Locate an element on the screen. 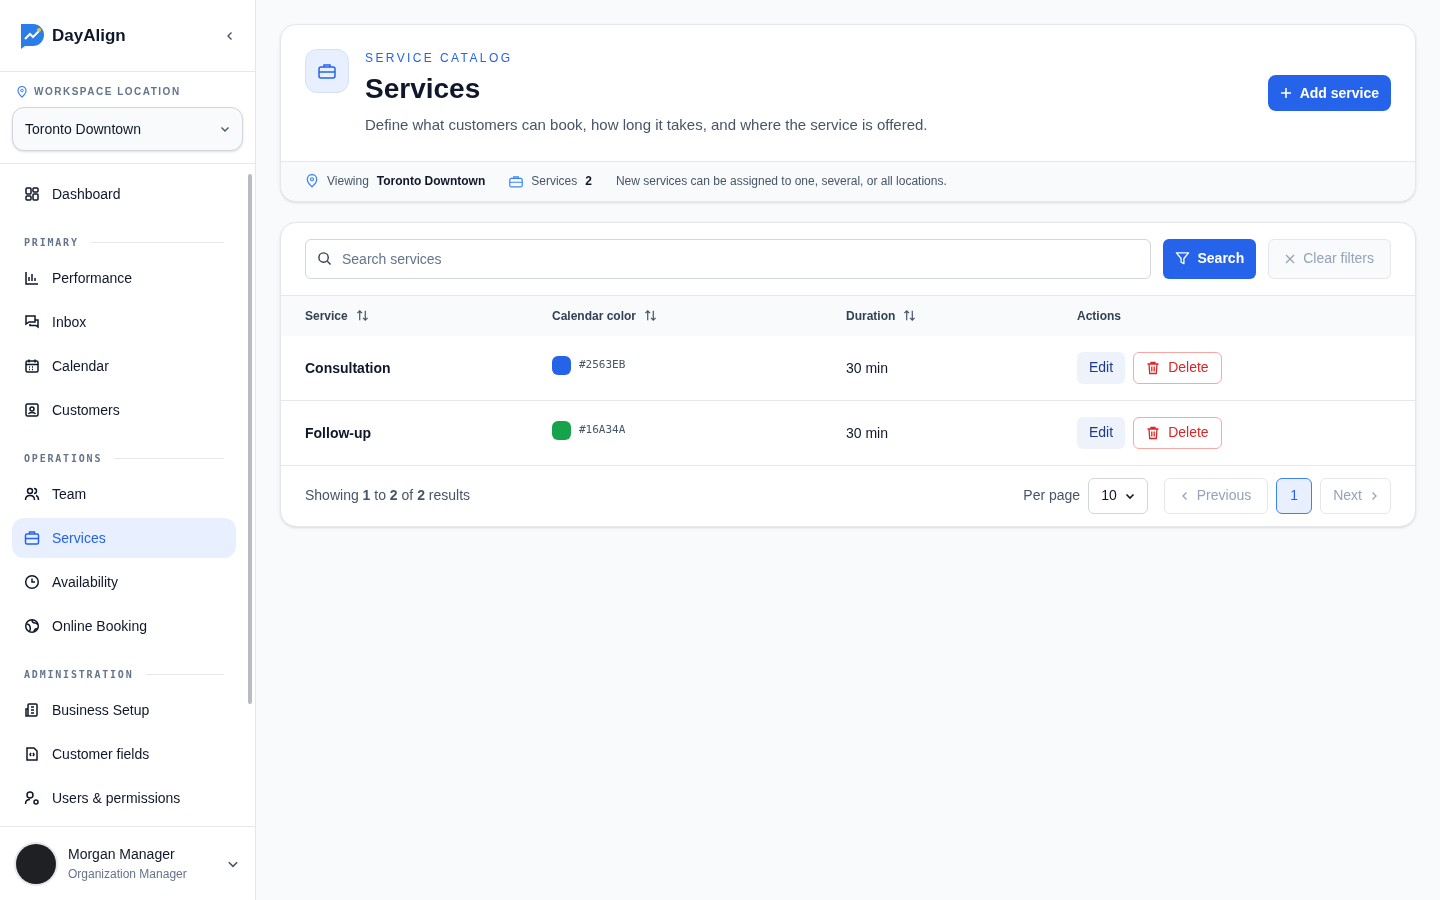  per-page-label: Per page is located at coordinates (1052, 495).